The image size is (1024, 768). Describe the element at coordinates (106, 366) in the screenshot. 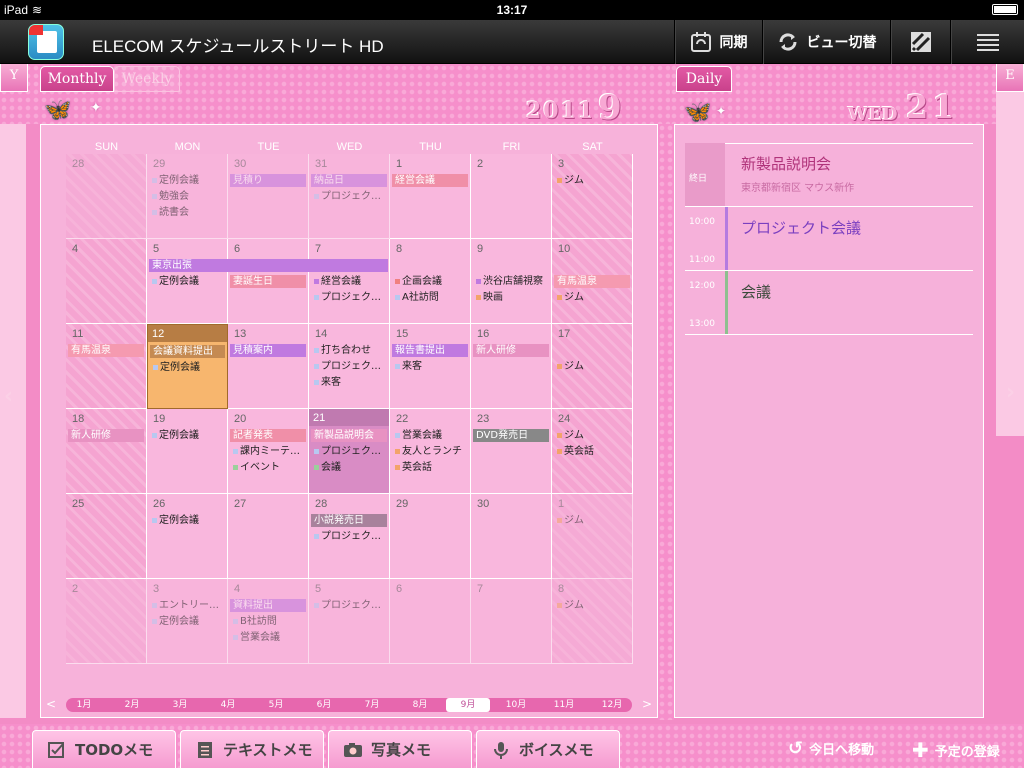

I see `day-cell: 11 有馬温泉` at that location.